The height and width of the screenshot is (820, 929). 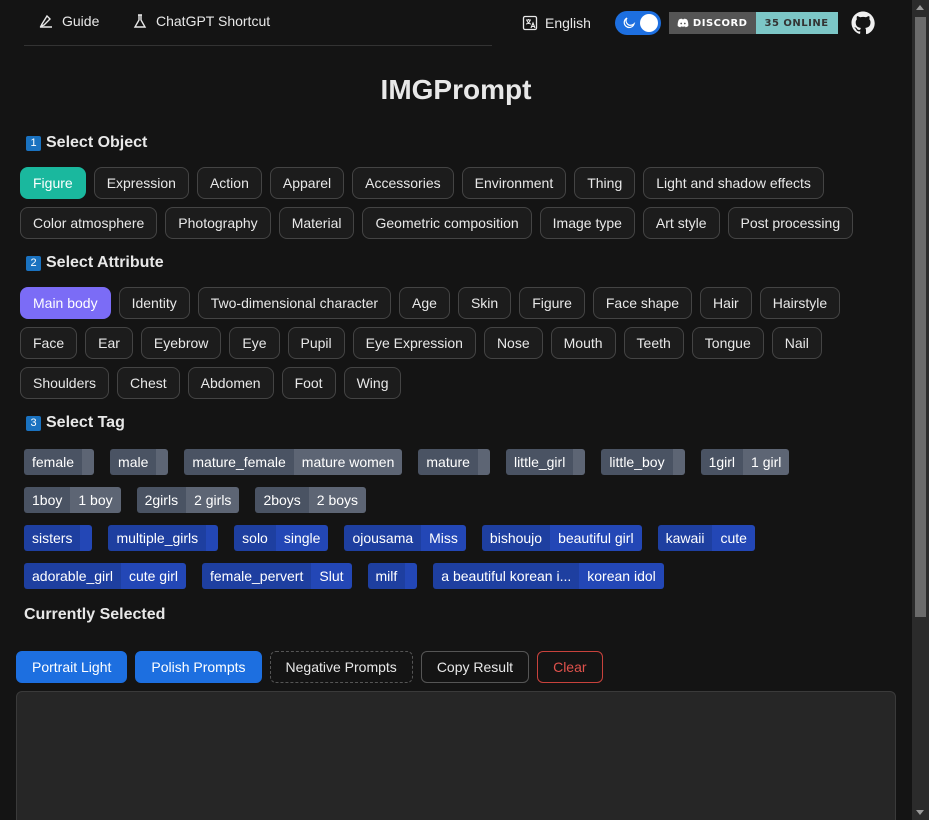 I want to click on object-pill: Material, so click(x=316, y=223).